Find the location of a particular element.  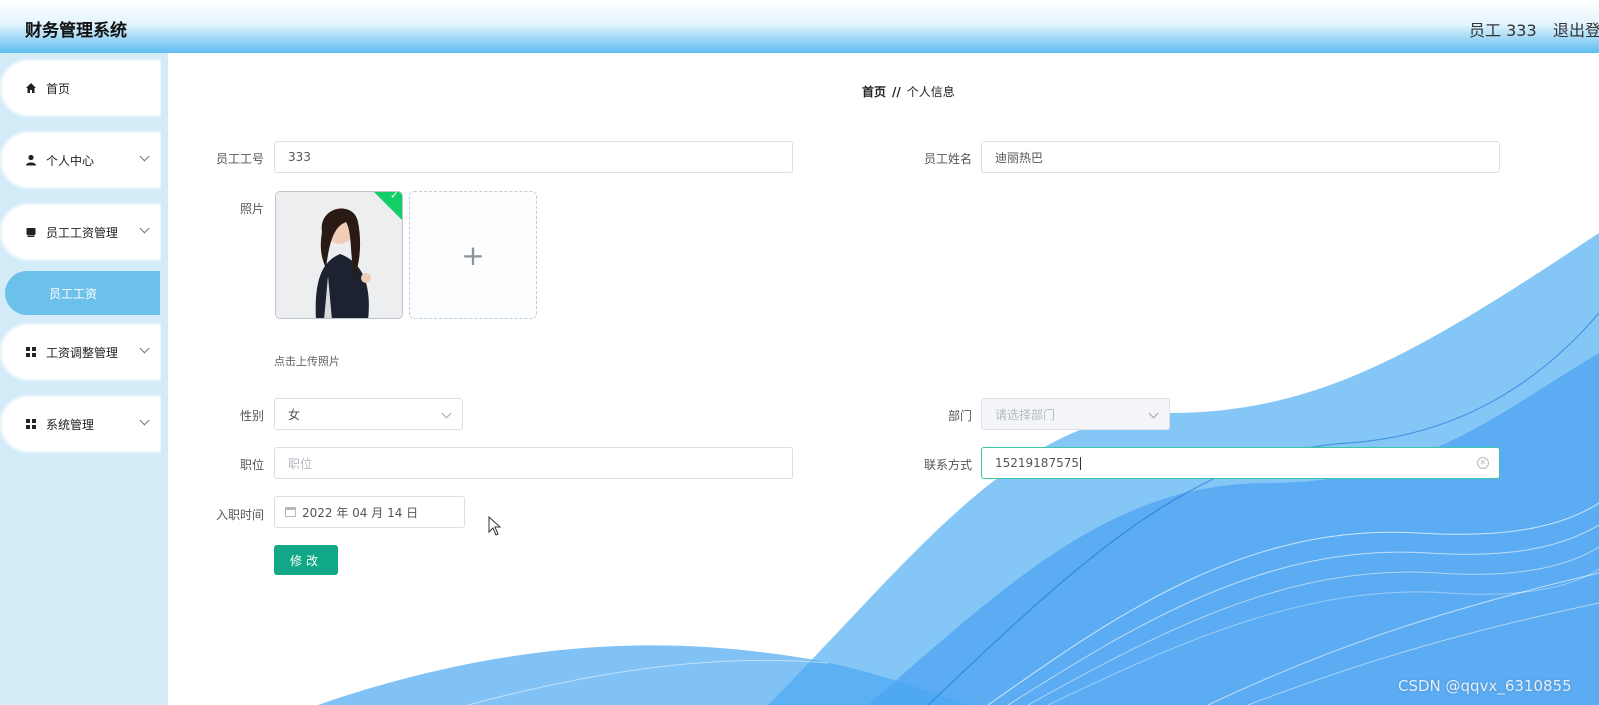

hire-date-label: 入职时间 is located at coordinates (239, 515).